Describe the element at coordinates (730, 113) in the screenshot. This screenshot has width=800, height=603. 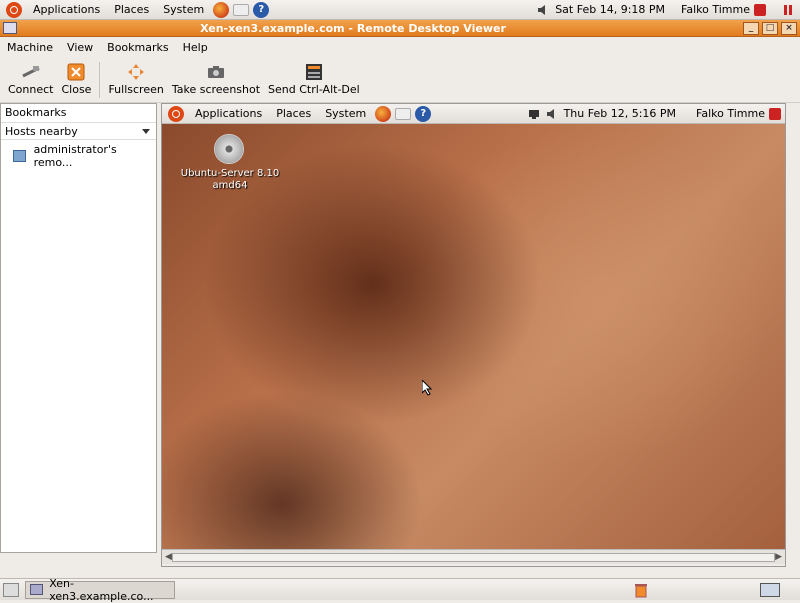
I see `remote-user-name: Falko Timme` at that location.